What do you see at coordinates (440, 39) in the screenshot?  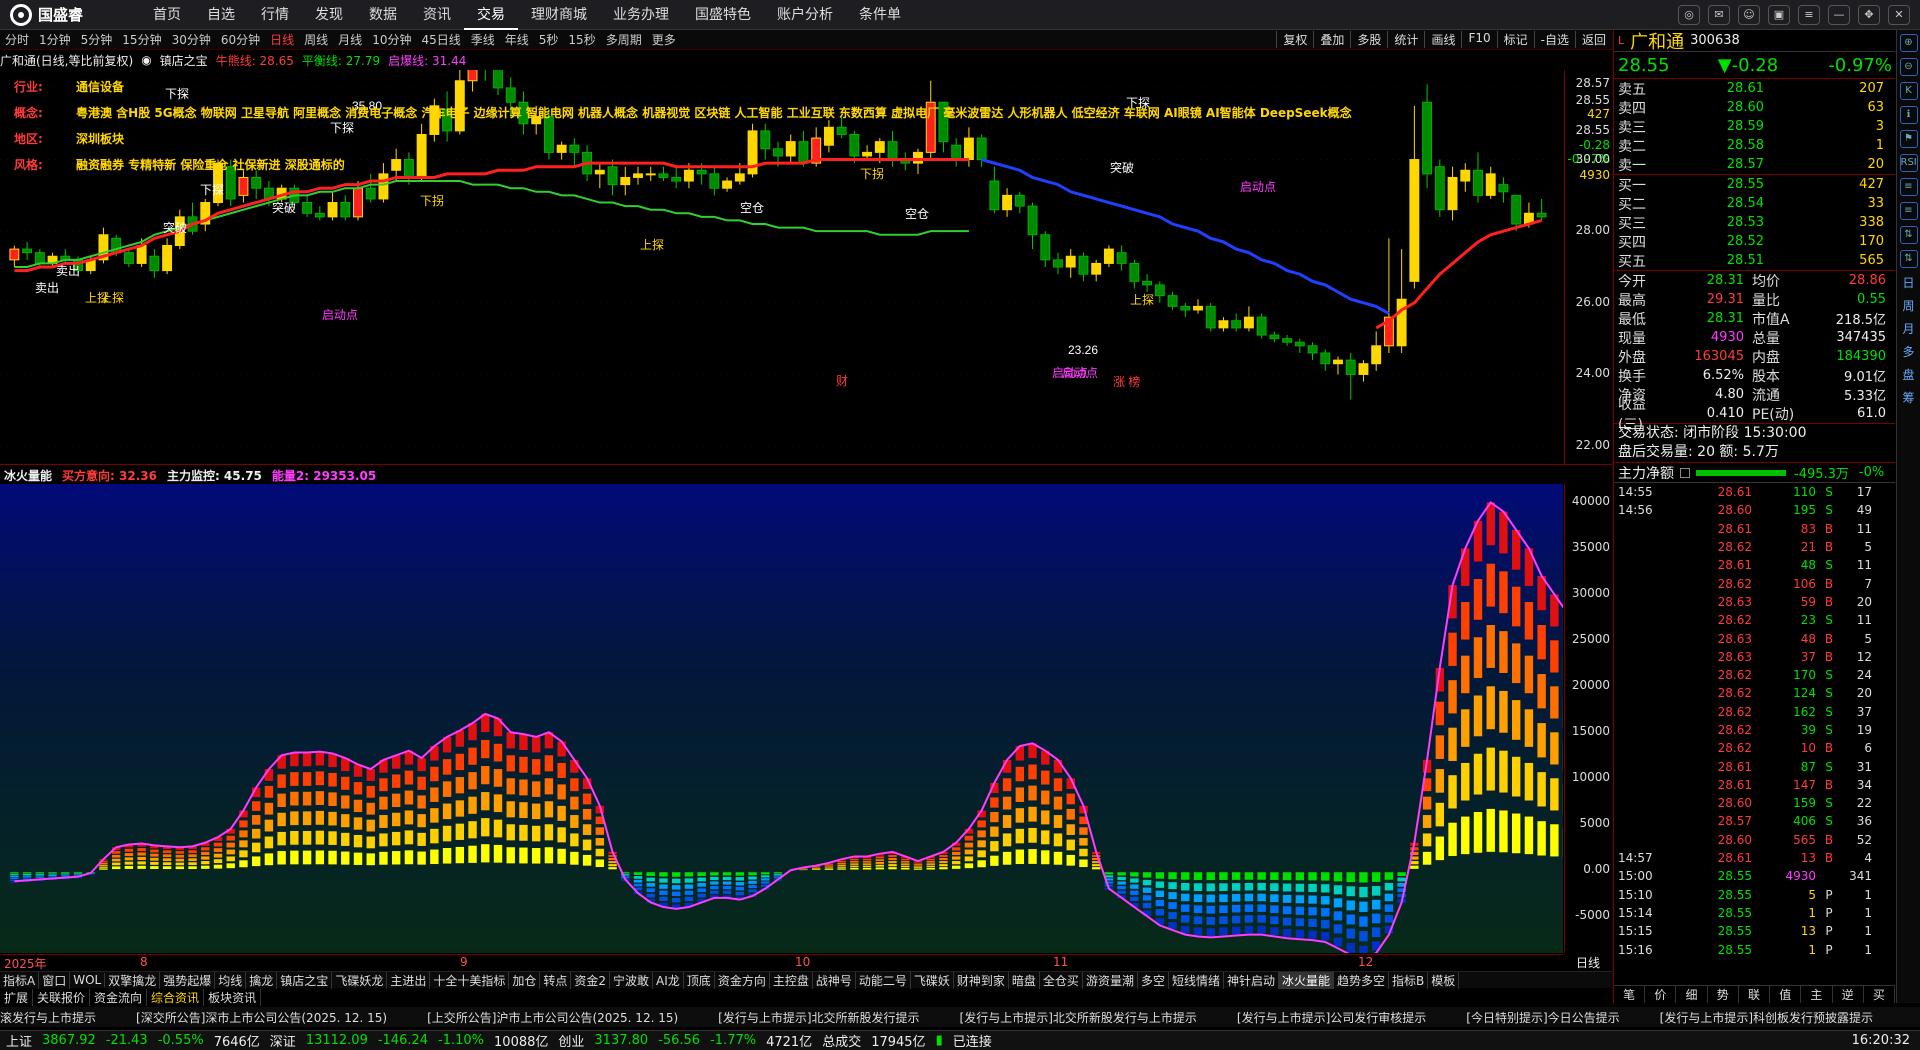 I see `period-10: 45日线` at bounding box center [440, 39].